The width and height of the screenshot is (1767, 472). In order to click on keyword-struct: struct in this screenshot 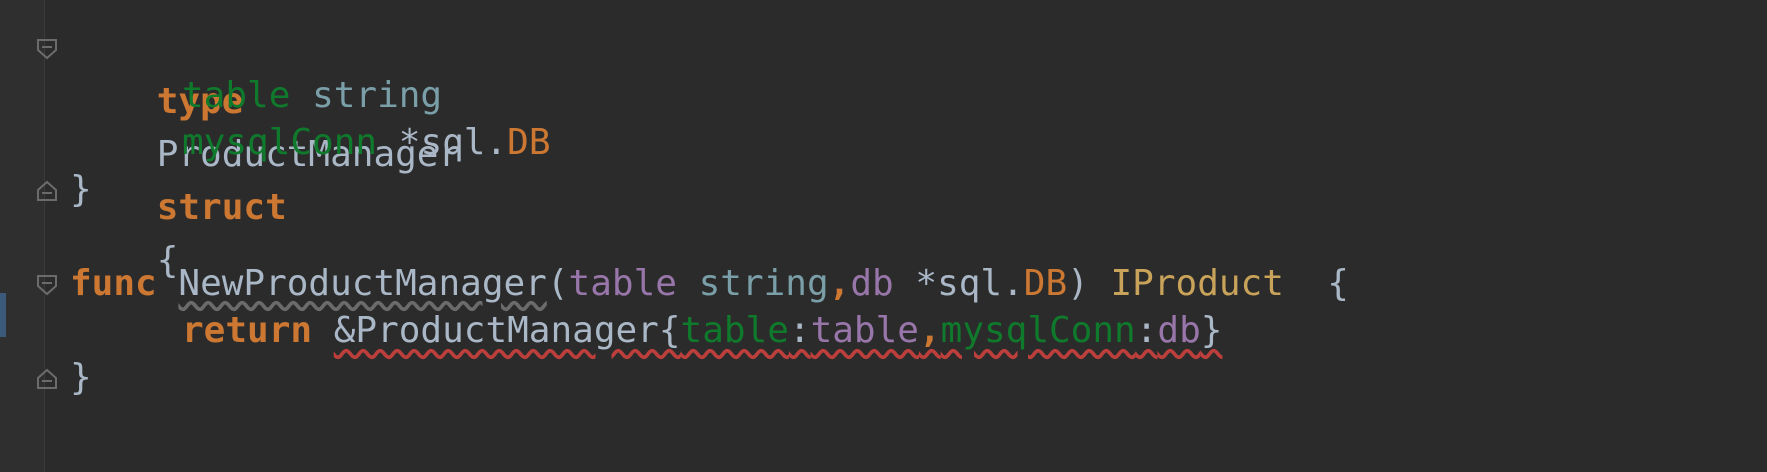, I will do `click(221, 207)`.